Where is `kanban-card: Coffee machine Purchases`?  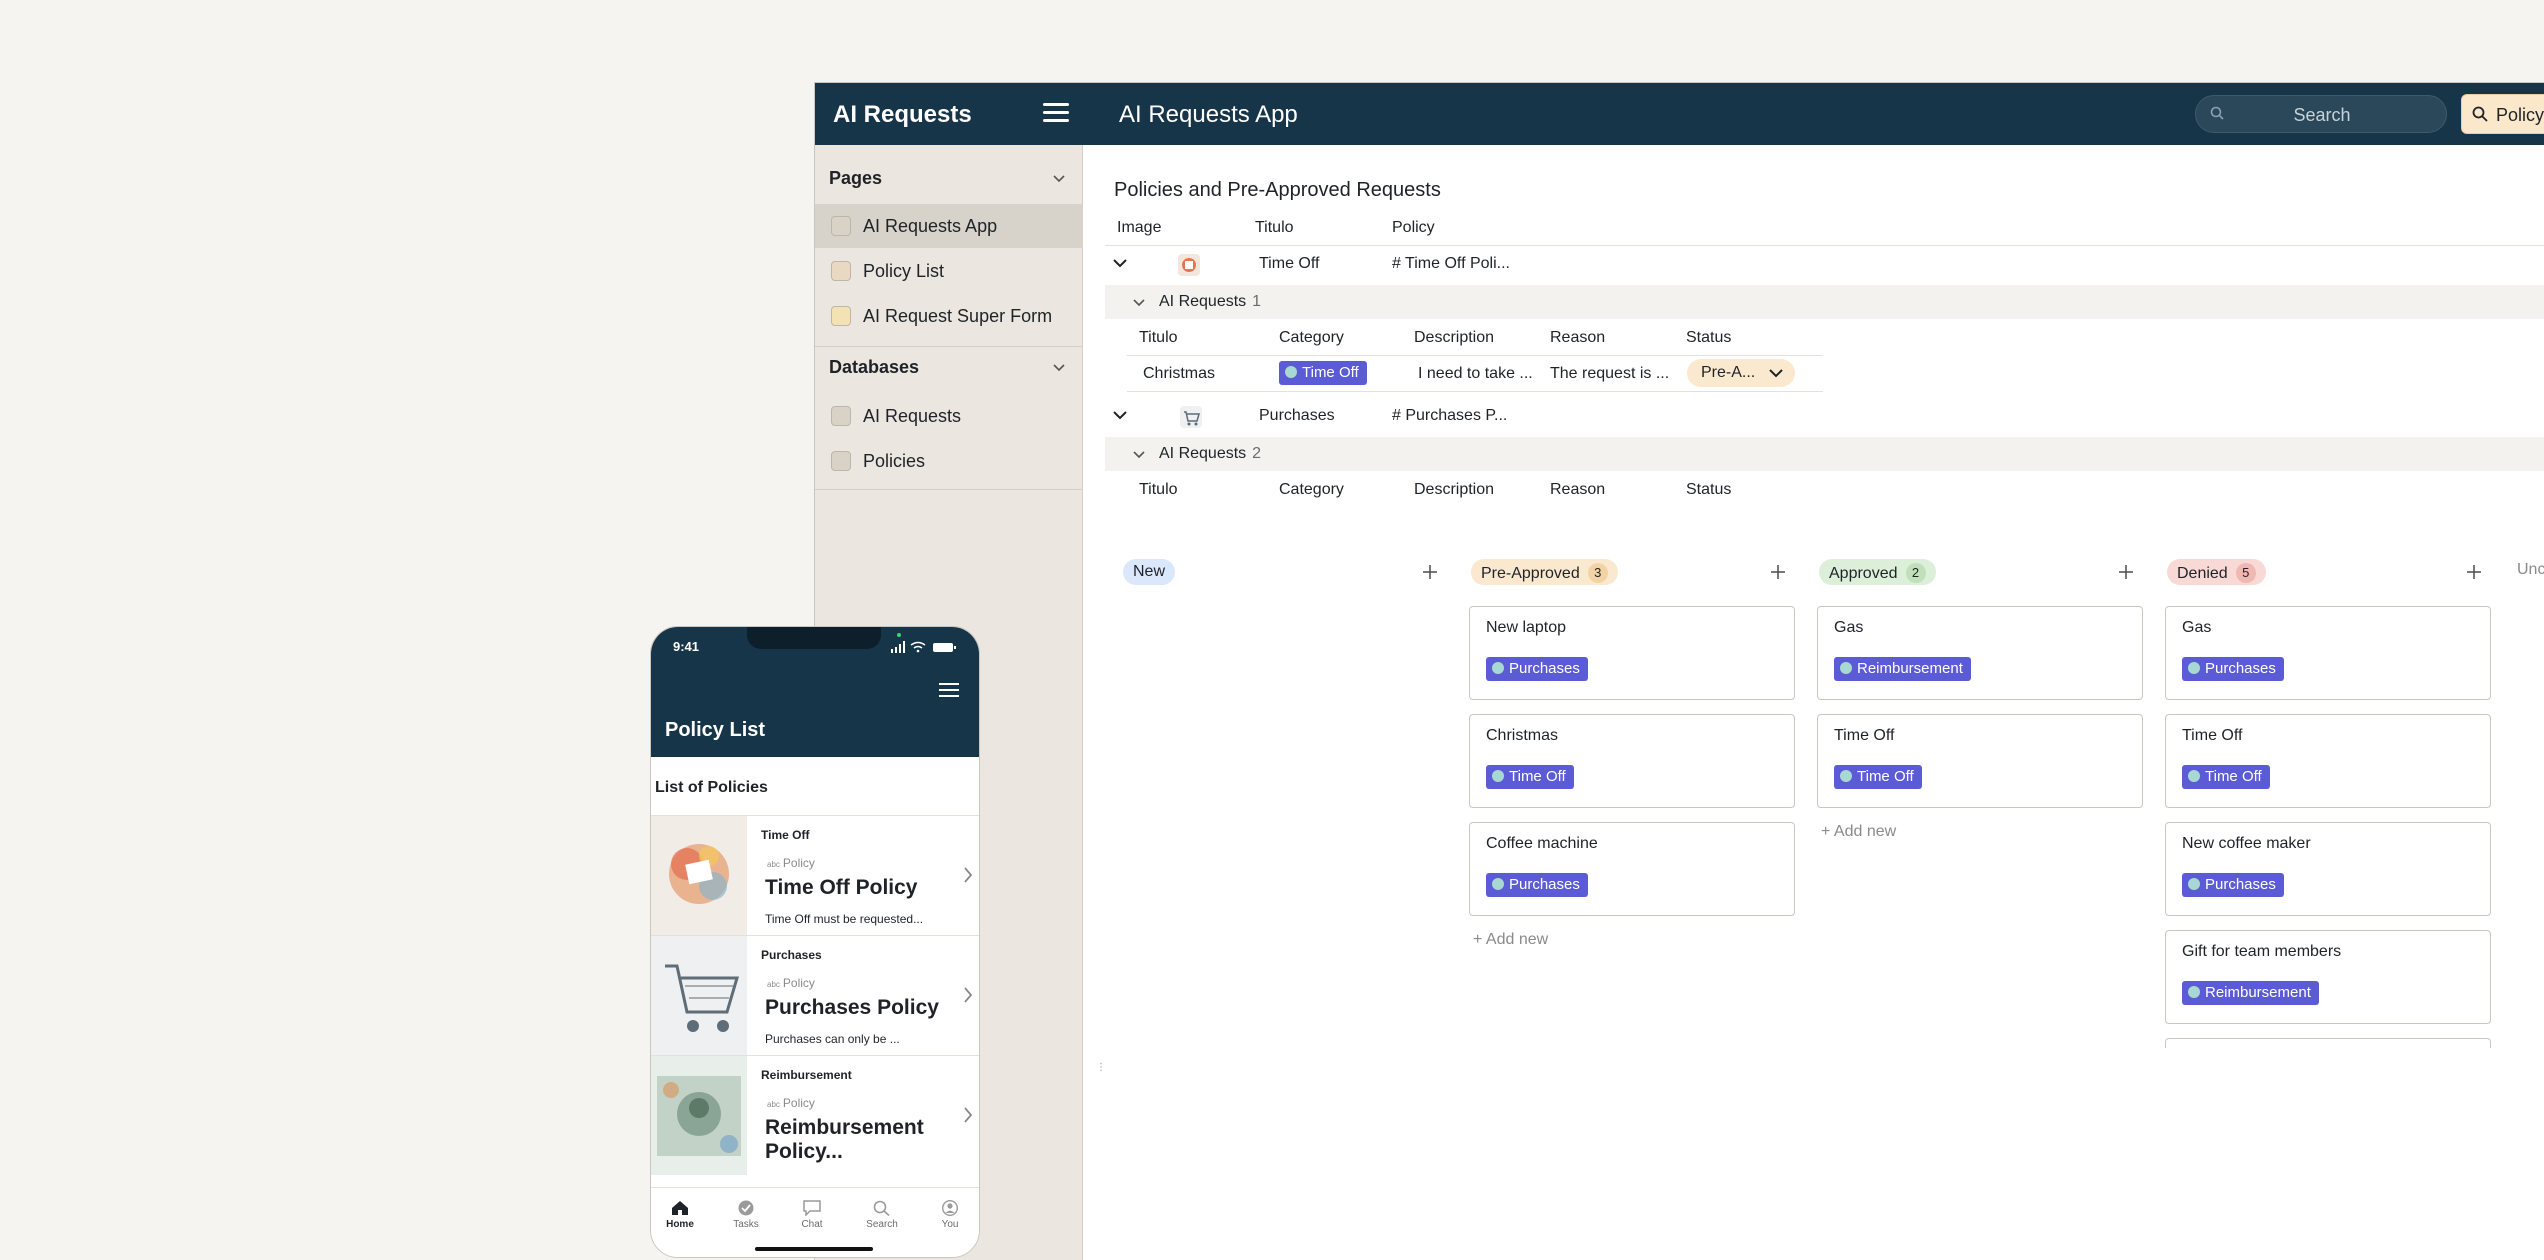 kanban-card: Coffee machine Purchases is located at coordinates (1632, 869).